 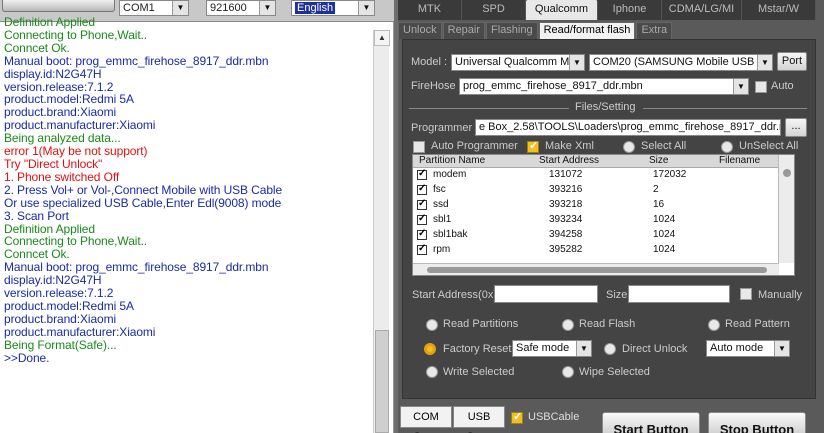 What do you see at coordinates (420, 30) in the screenshot?
I see `tab-unlock: Unlock` at bounding box center [420, 30].